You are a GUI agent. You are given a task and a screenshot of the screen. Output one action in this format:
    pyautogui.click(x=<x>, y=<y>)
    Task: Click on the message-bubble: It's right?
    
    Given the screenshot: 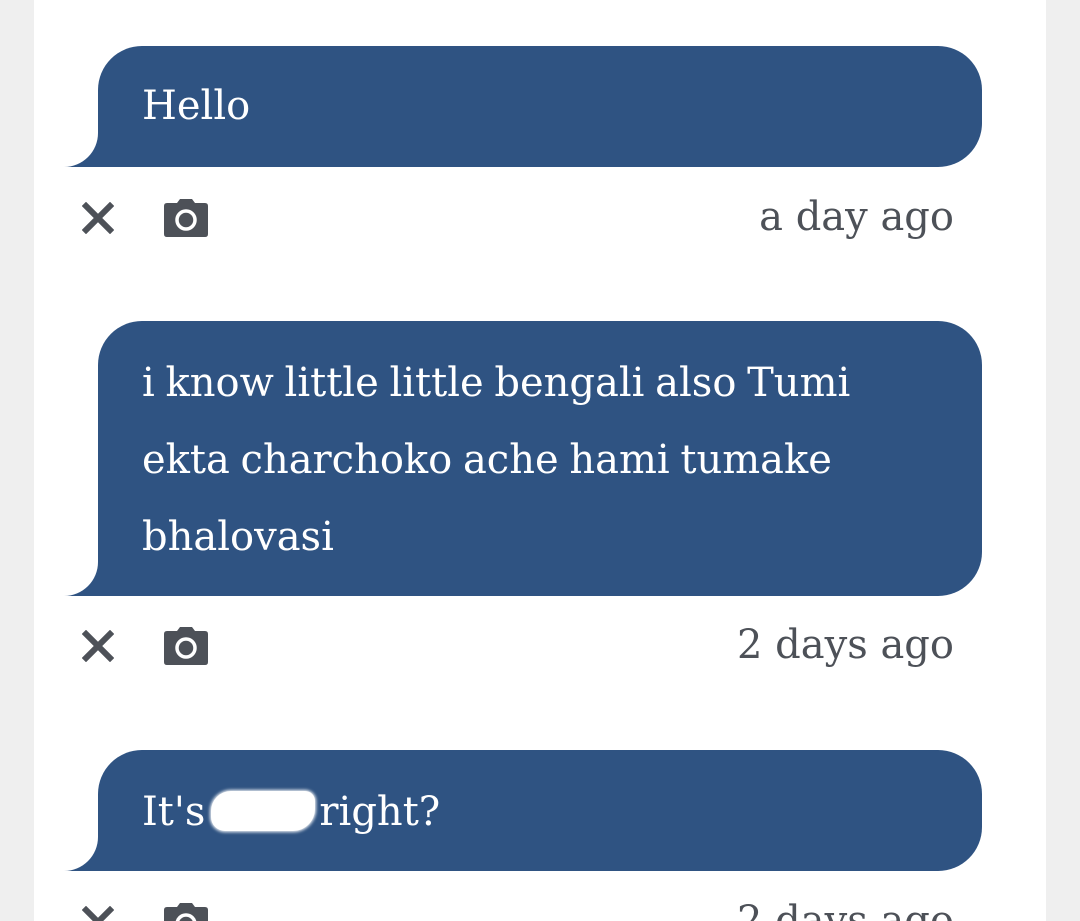 What is the action you would take?
    pyautogui.click(x=540, y=810)
    